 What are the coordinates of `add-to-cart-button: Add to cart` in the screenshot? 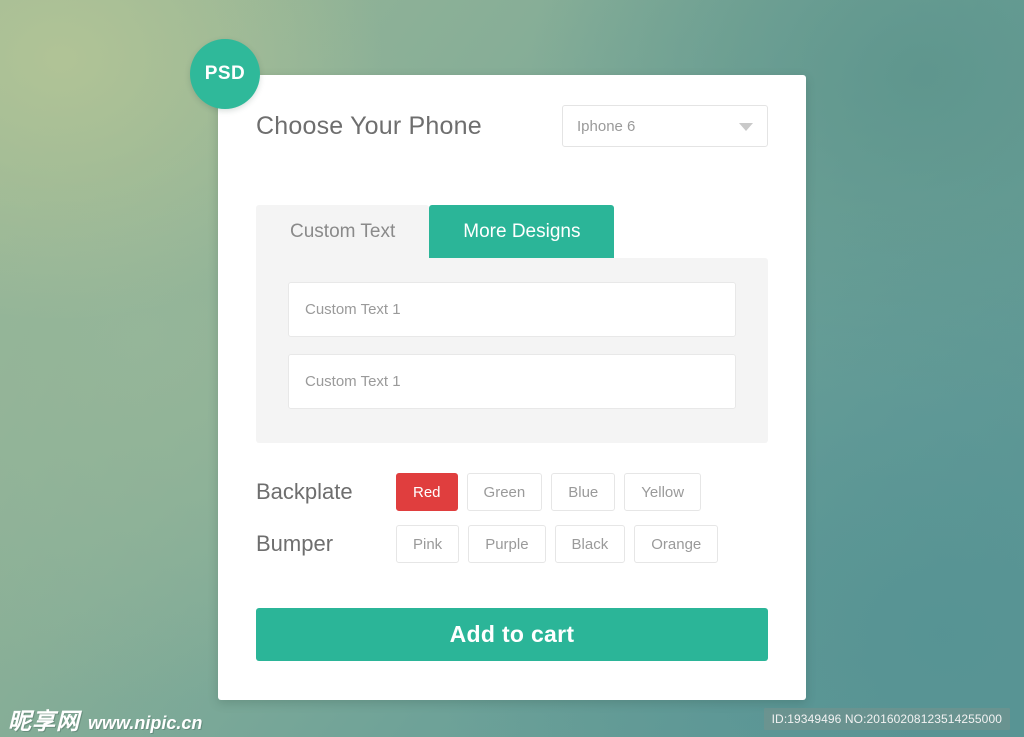 It's located at (512, 634).